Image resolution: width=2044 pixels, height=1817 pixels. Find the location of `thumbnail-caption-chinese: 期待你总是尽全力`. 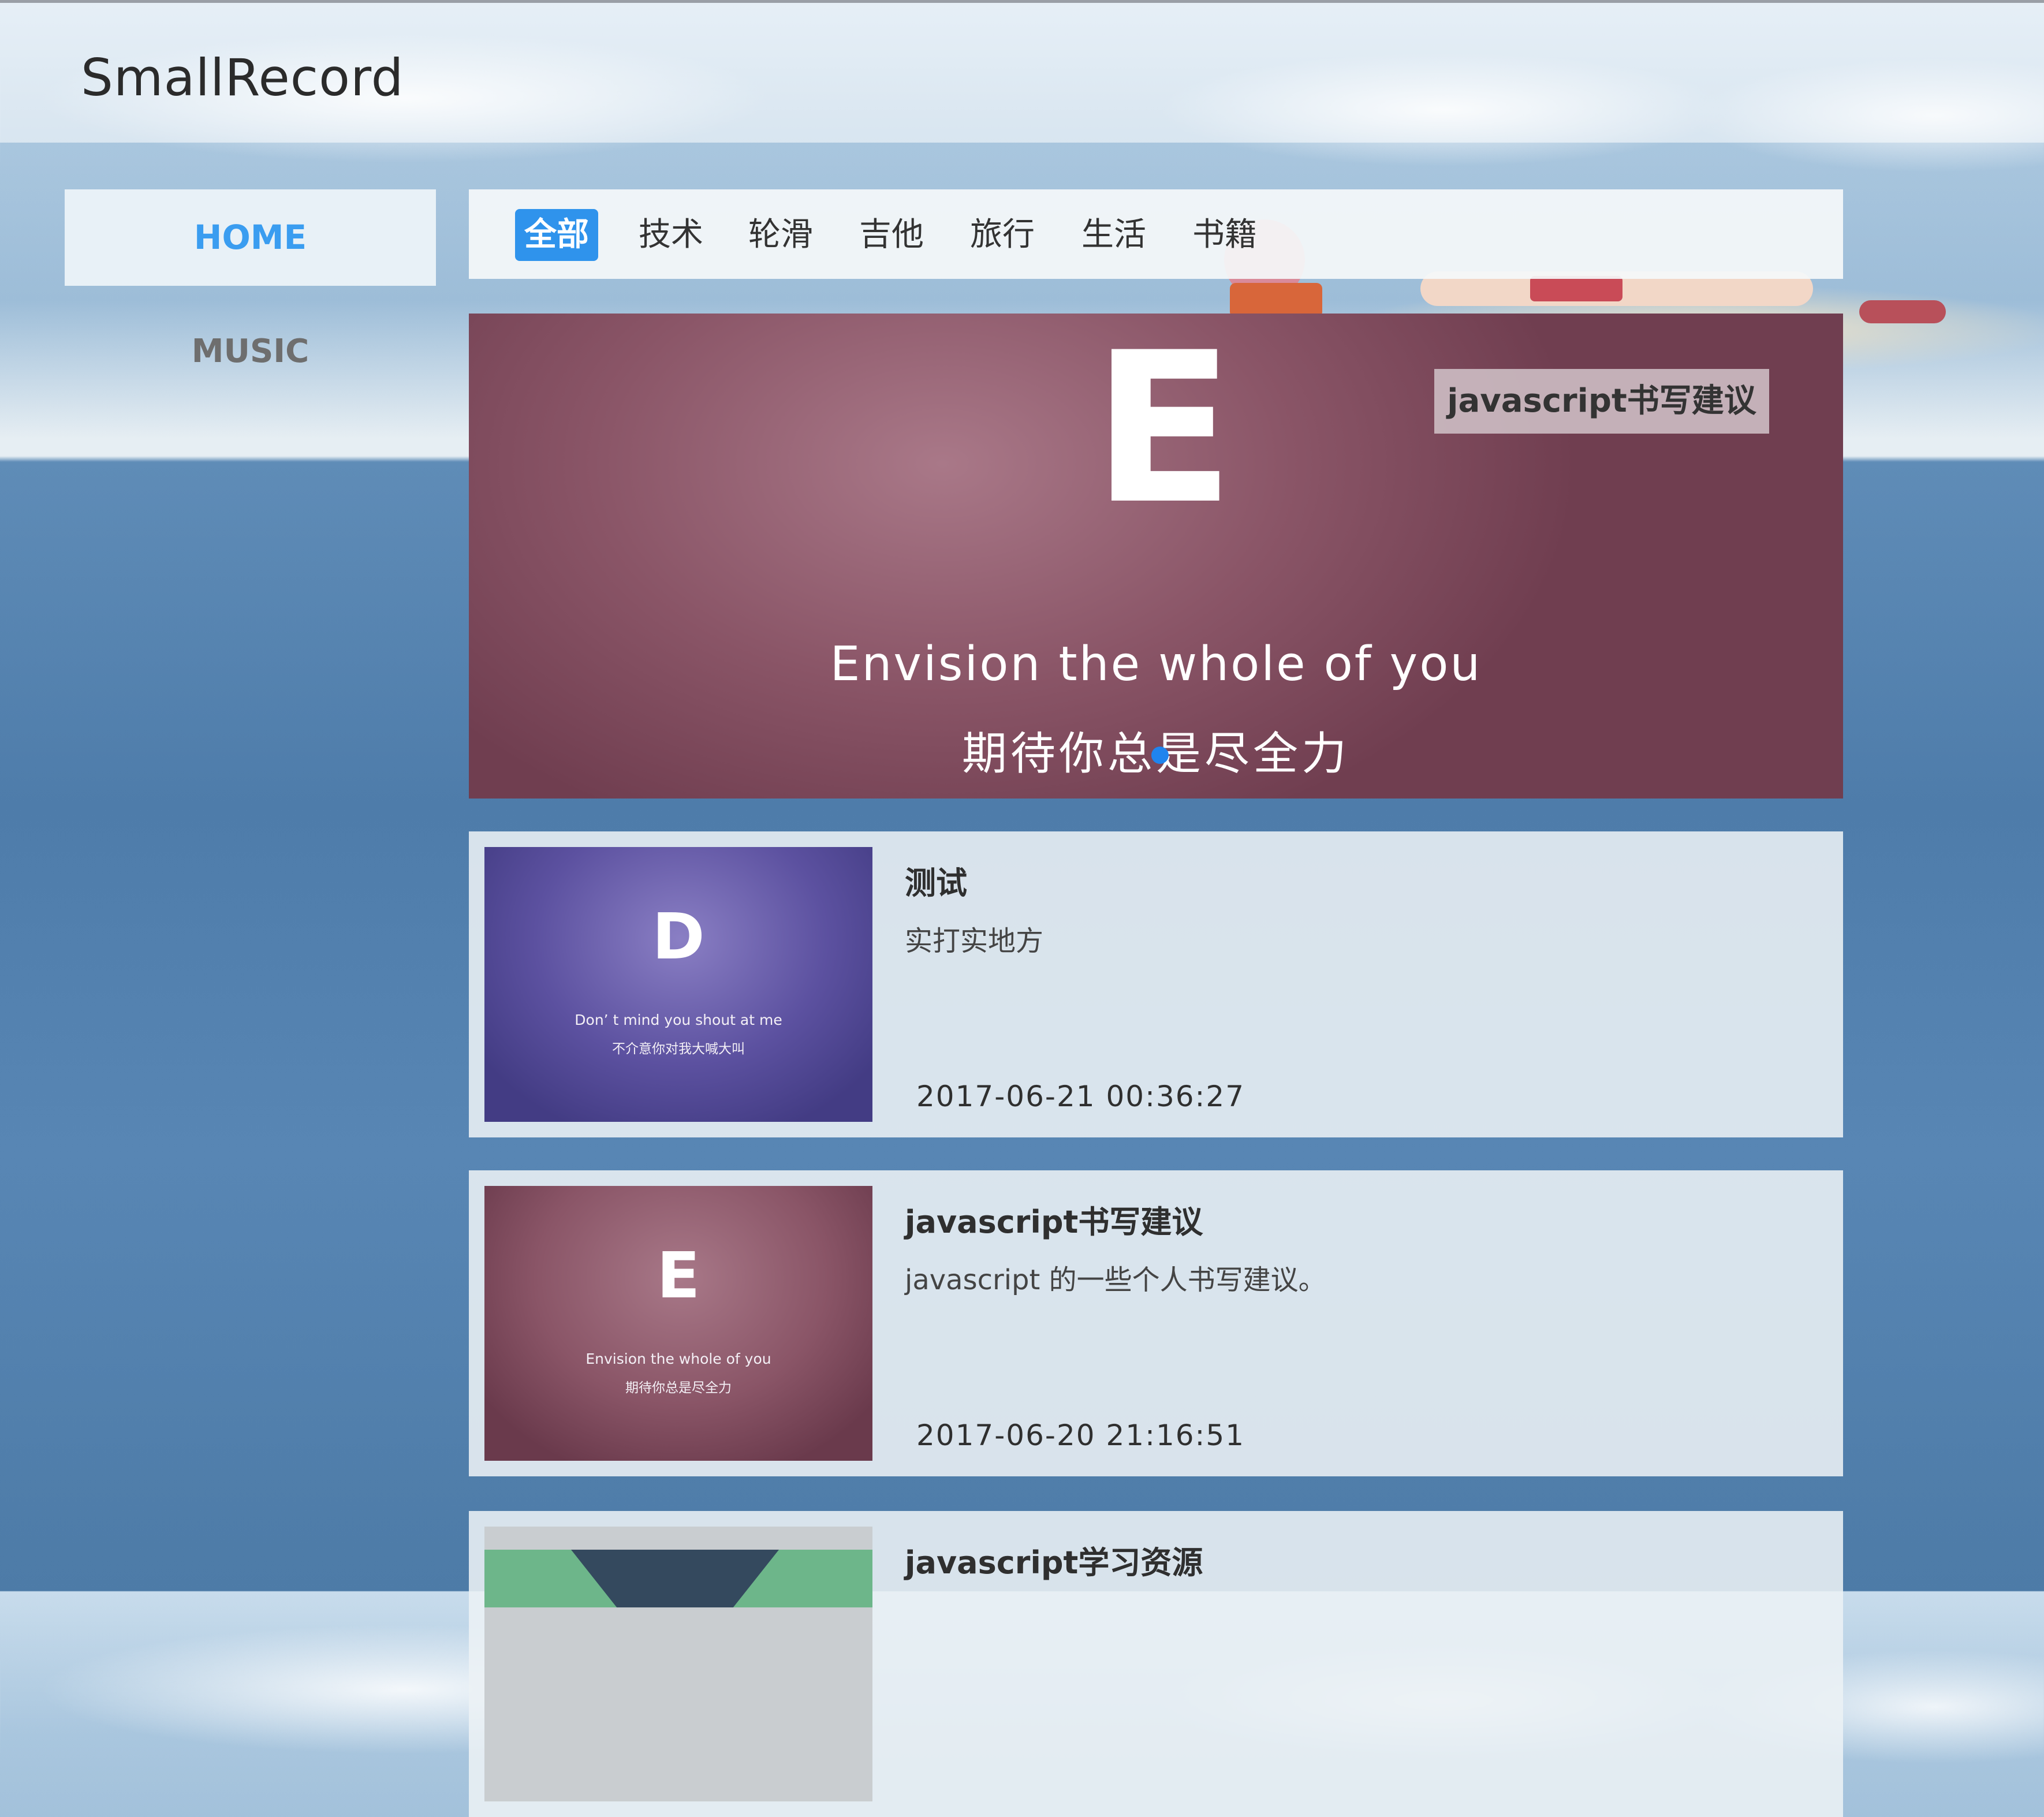

thumbnail-caption-chinese: 期待你总是尽全力 is located at coordinates (678, 1389).